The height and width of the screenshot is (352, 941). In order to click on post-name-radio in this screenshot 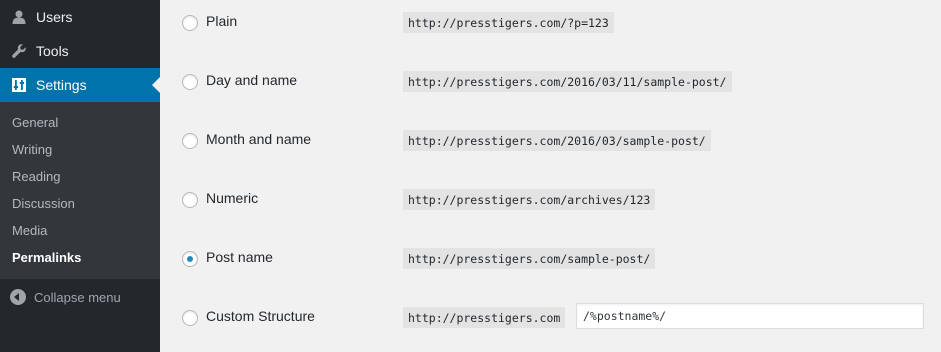, I will do `click(190, 259)`.